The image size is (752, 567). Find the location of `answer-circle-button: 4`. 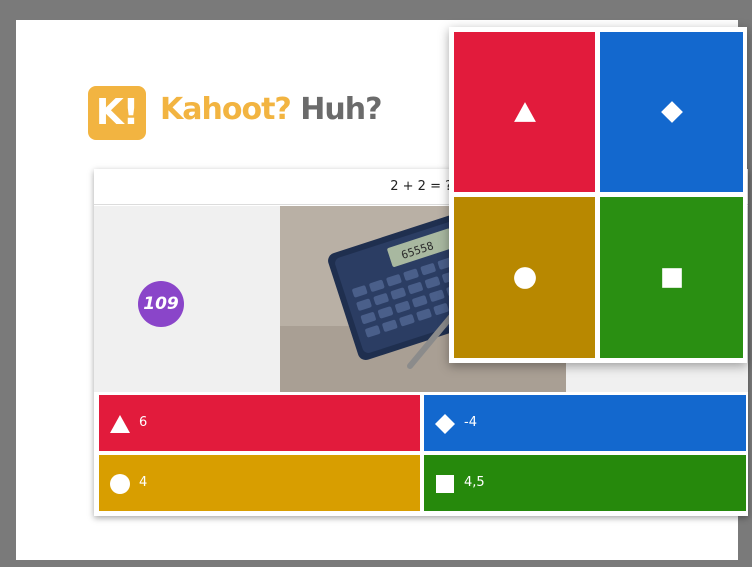

answer-circle-button: 4 is located at coordinates (259, 483).